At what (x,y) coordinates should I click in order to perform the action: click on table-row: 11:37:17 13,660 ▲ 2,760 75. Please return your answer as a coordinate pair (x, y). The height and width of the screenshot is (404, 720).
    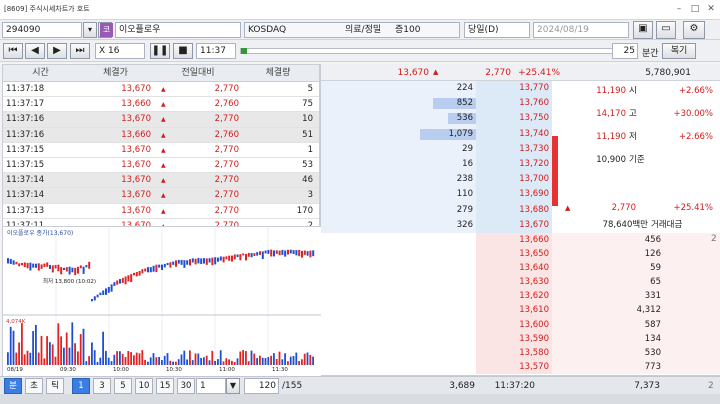
    Looking at the image, I should click on (161, 105).